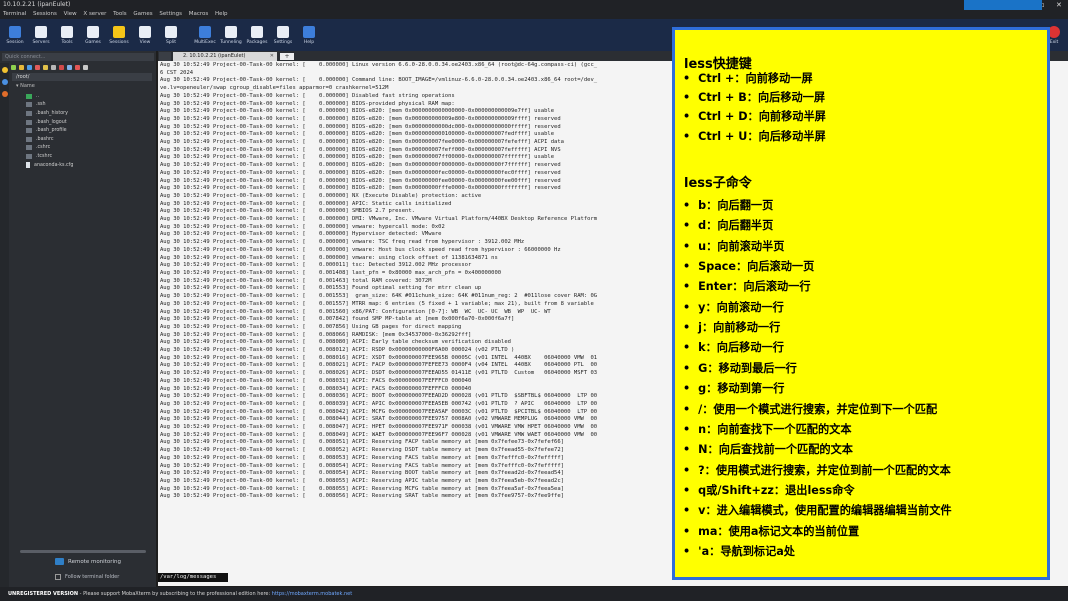  Describe the element at coordinates (87, 577) in the screenshot. I see `follow-terminal-checkbox: Follow terminal folder` at that location.